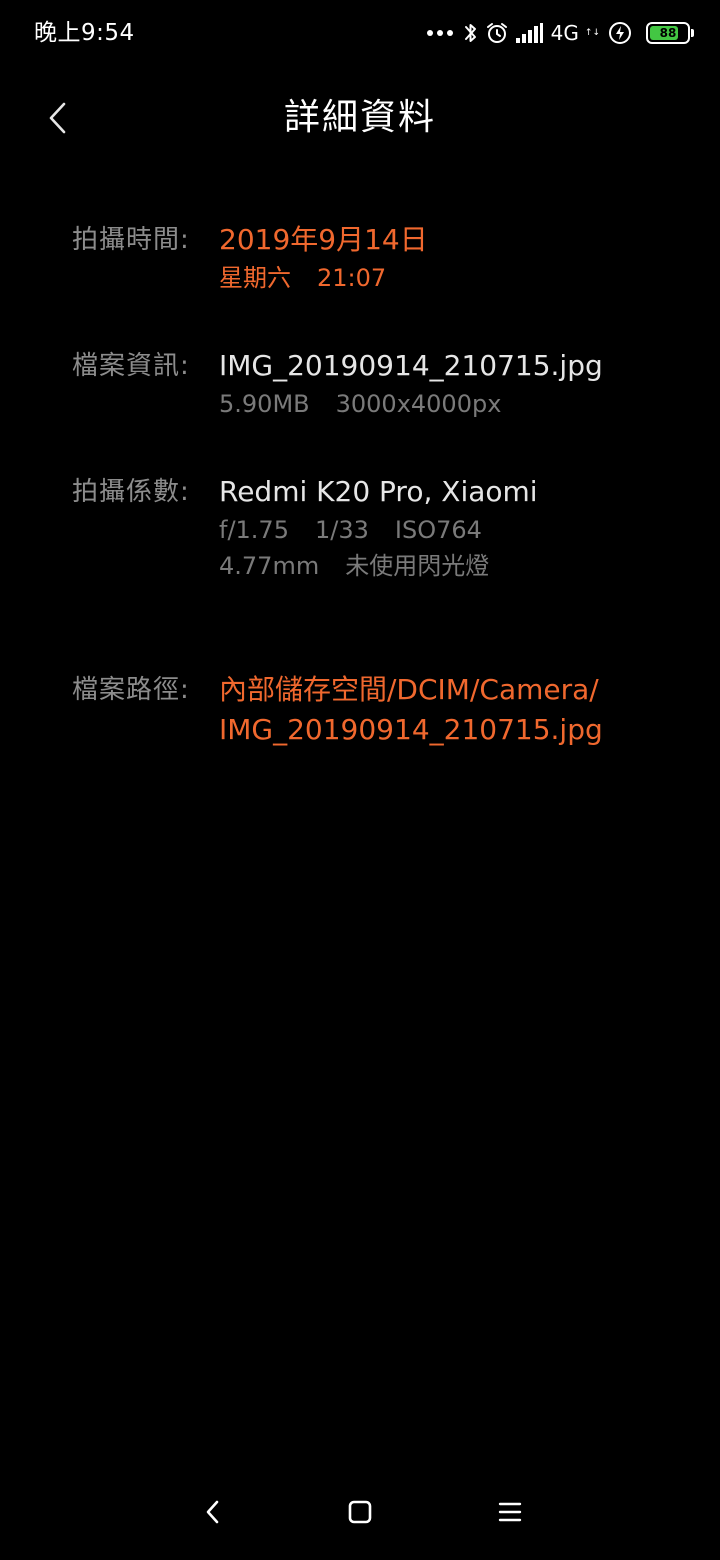 This screenshot has height=1560, width=720. Describe the element at coordinates (438, 530) in the screenshot. I see `iso: ISO764` at that location.